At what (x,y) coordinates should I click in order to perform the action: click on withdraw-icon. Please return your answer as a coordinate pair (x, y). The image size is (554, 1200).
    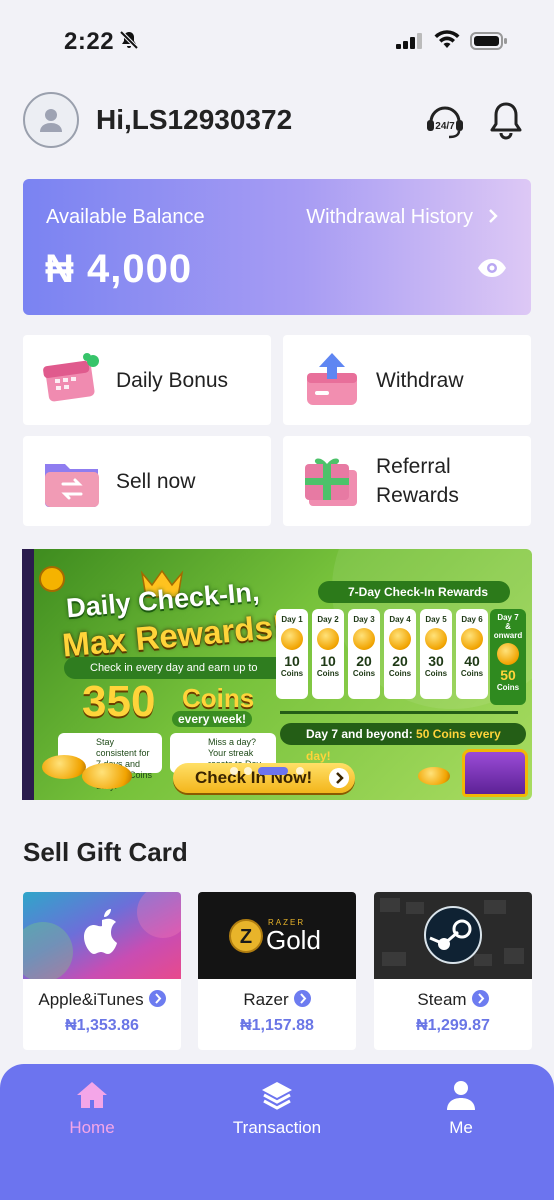
    Looking at the image, I should click on (332, 379).